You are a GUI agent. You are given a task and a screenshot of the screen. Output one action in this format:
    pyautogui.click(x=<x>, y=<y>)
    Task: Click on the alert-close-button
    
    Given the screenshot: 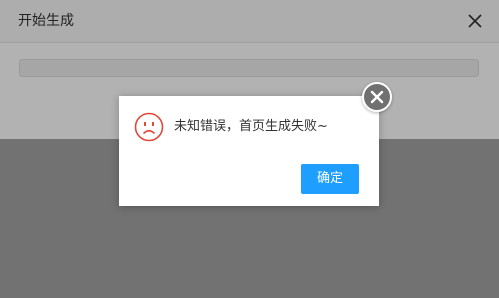 What is the action you would take?
    pyautogui.click(x=377, y=97)
    